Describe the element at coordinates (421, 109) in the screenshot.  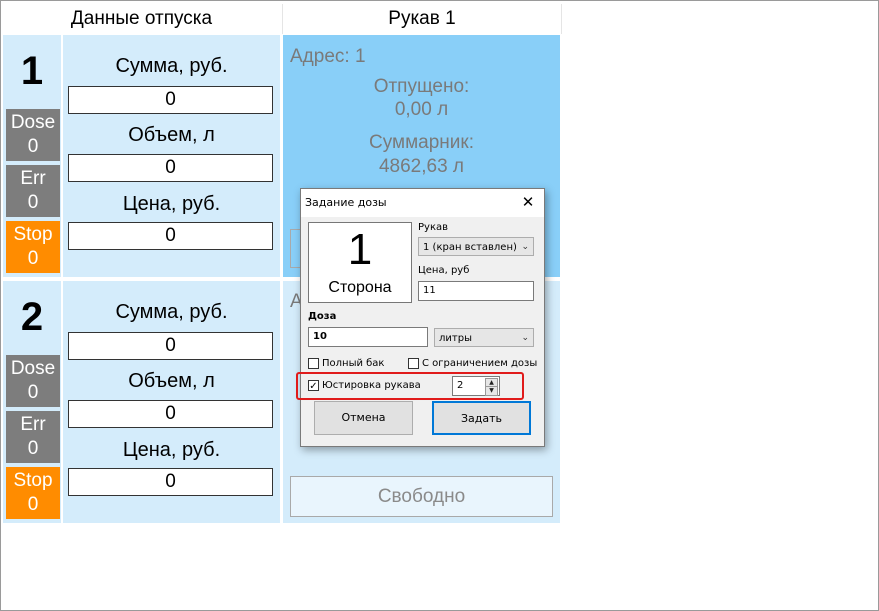
I see `dispensed-value: 0,00 л` at that location.